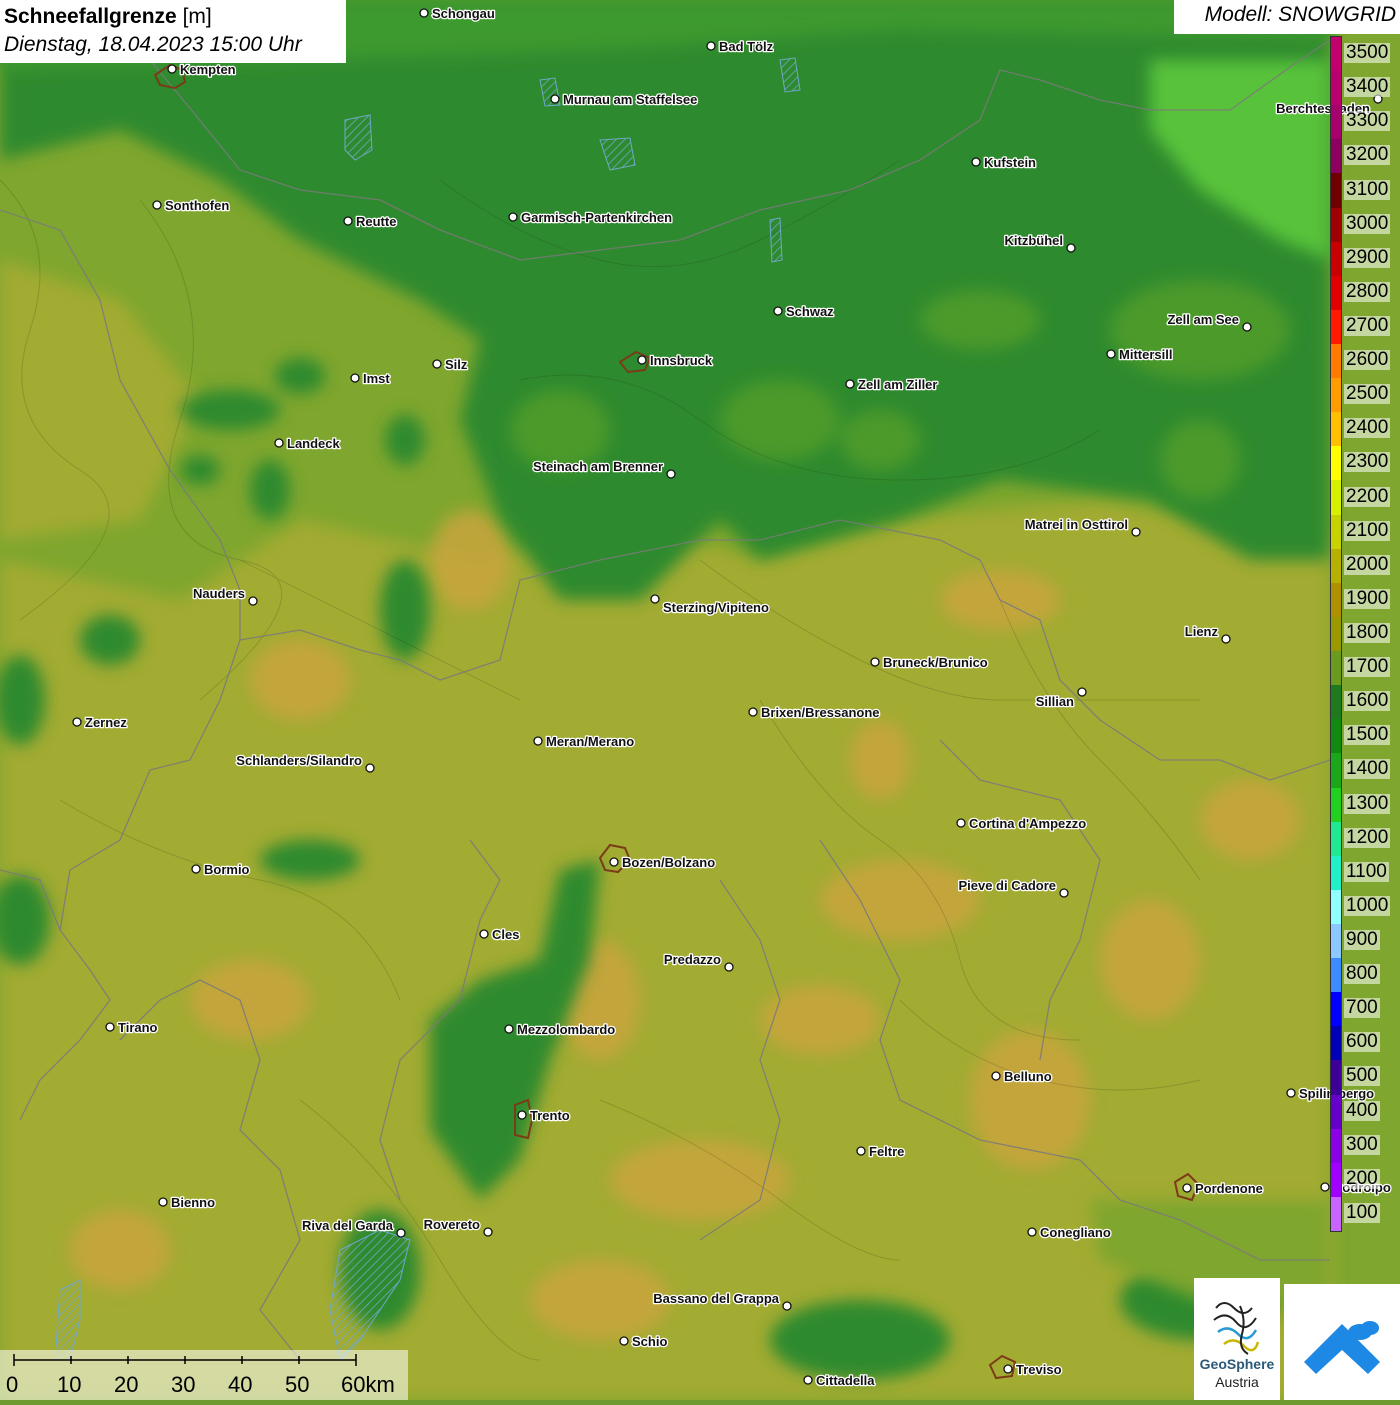  What do you see at coordinates (193, 1202) in the screenshot?
I see `city-label: Bienno` at bounding box center [193, 1202].